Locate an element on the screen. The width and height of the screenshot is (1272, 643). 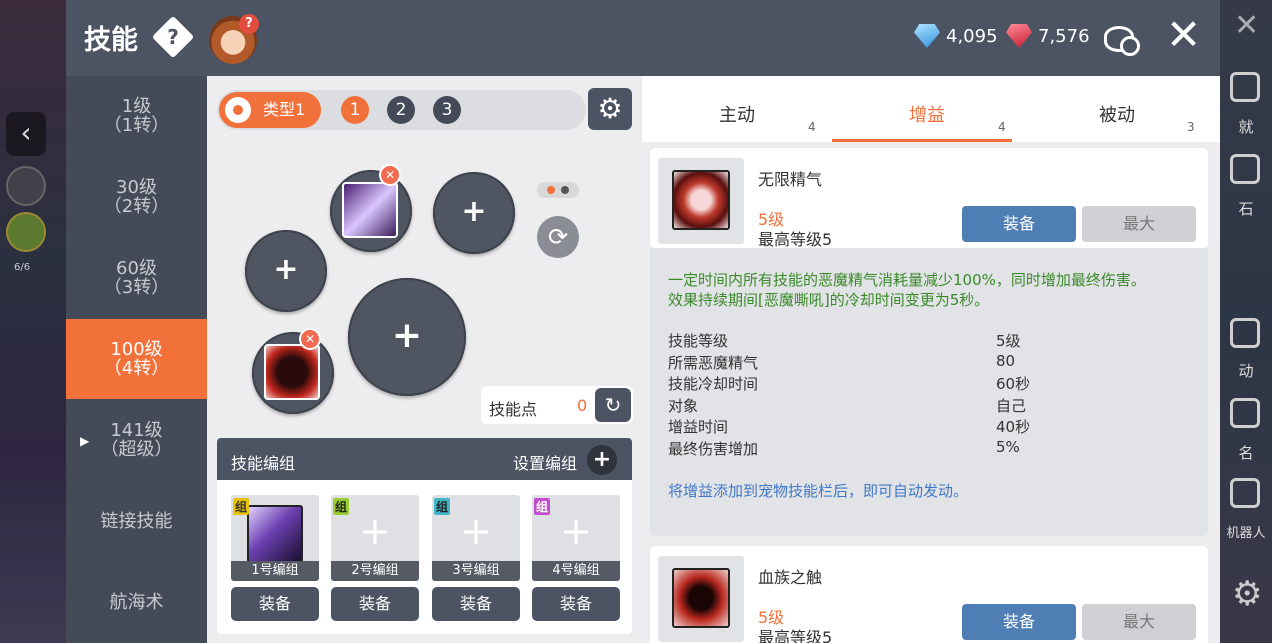
coin-search-icon is located at coordinates (1124, 38).